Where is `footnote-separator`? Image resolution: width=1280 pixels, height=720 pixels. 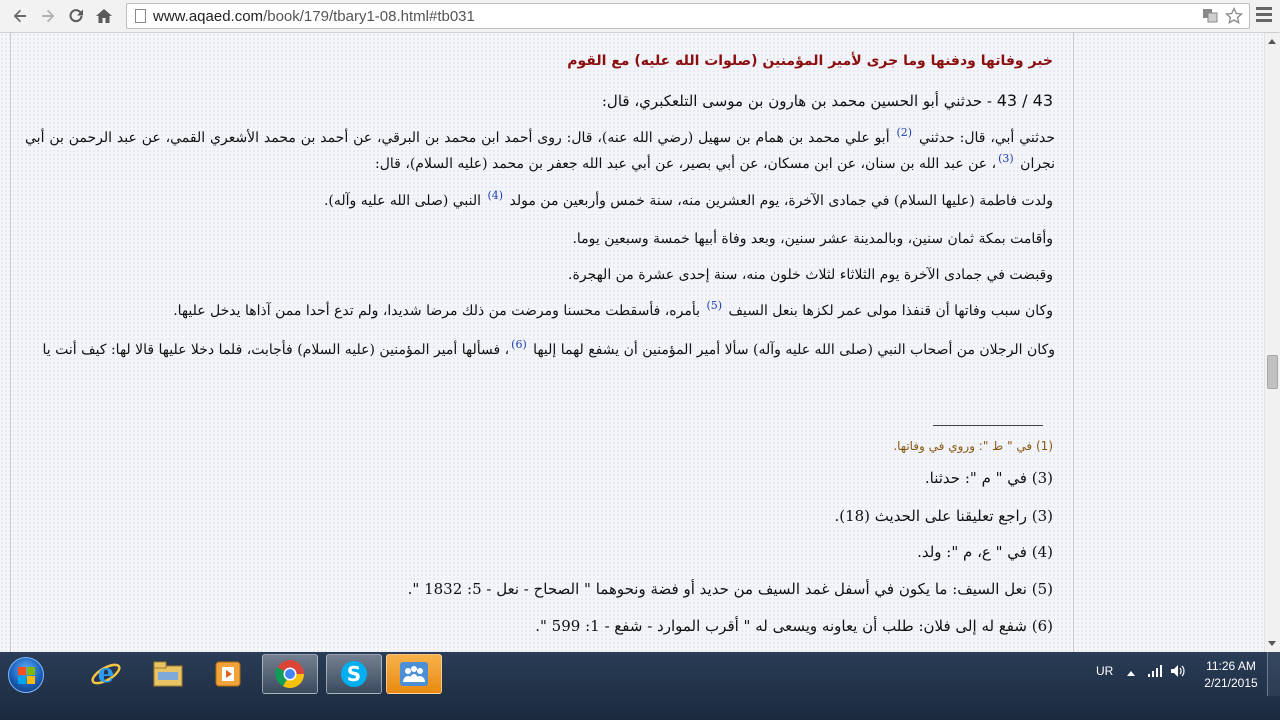 footnote-separator is located at coordinates (988, 425).